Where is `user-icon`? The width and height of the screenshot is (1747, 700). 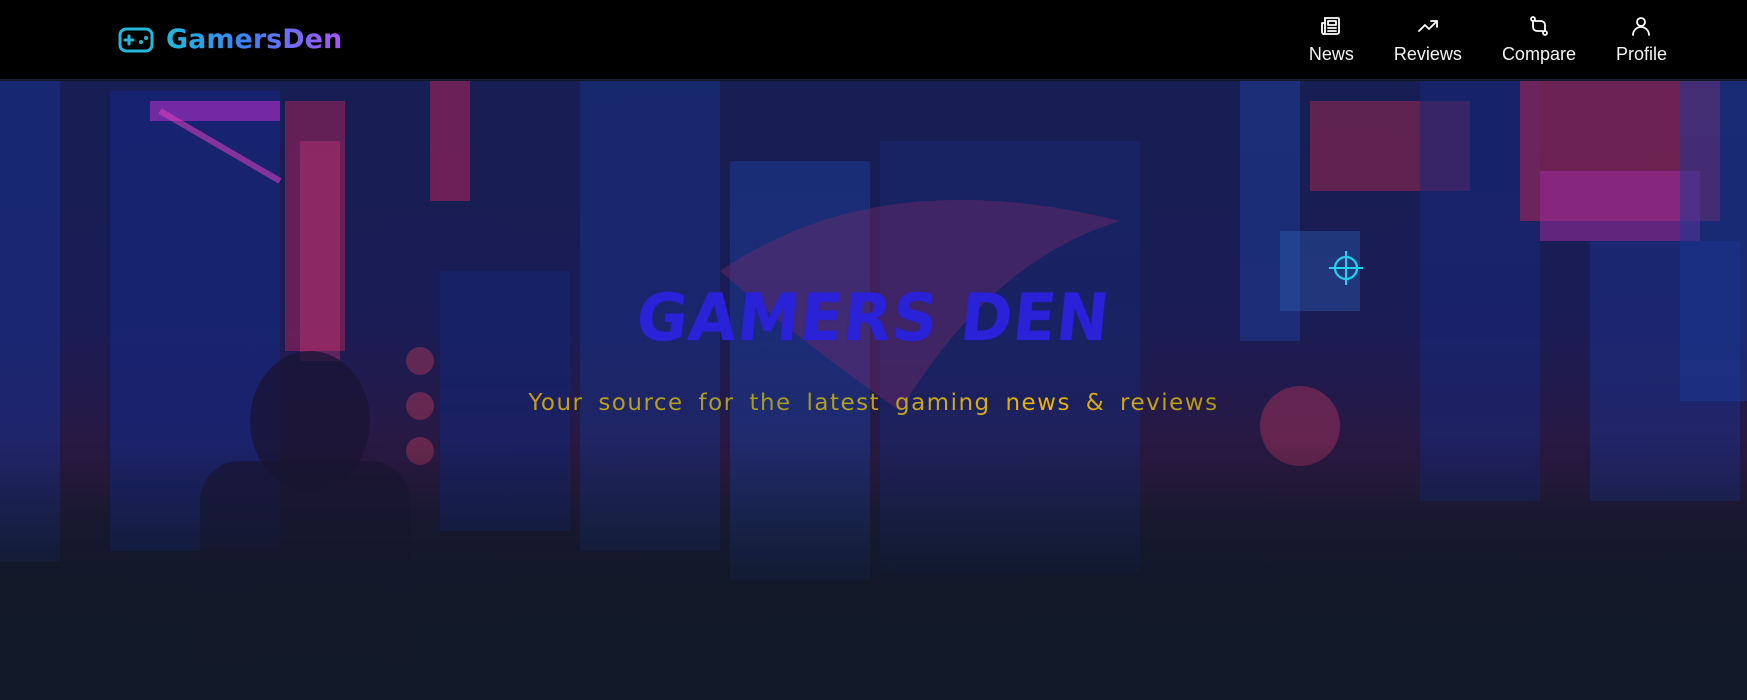 user-icon is located at coordinates (1641, 26).